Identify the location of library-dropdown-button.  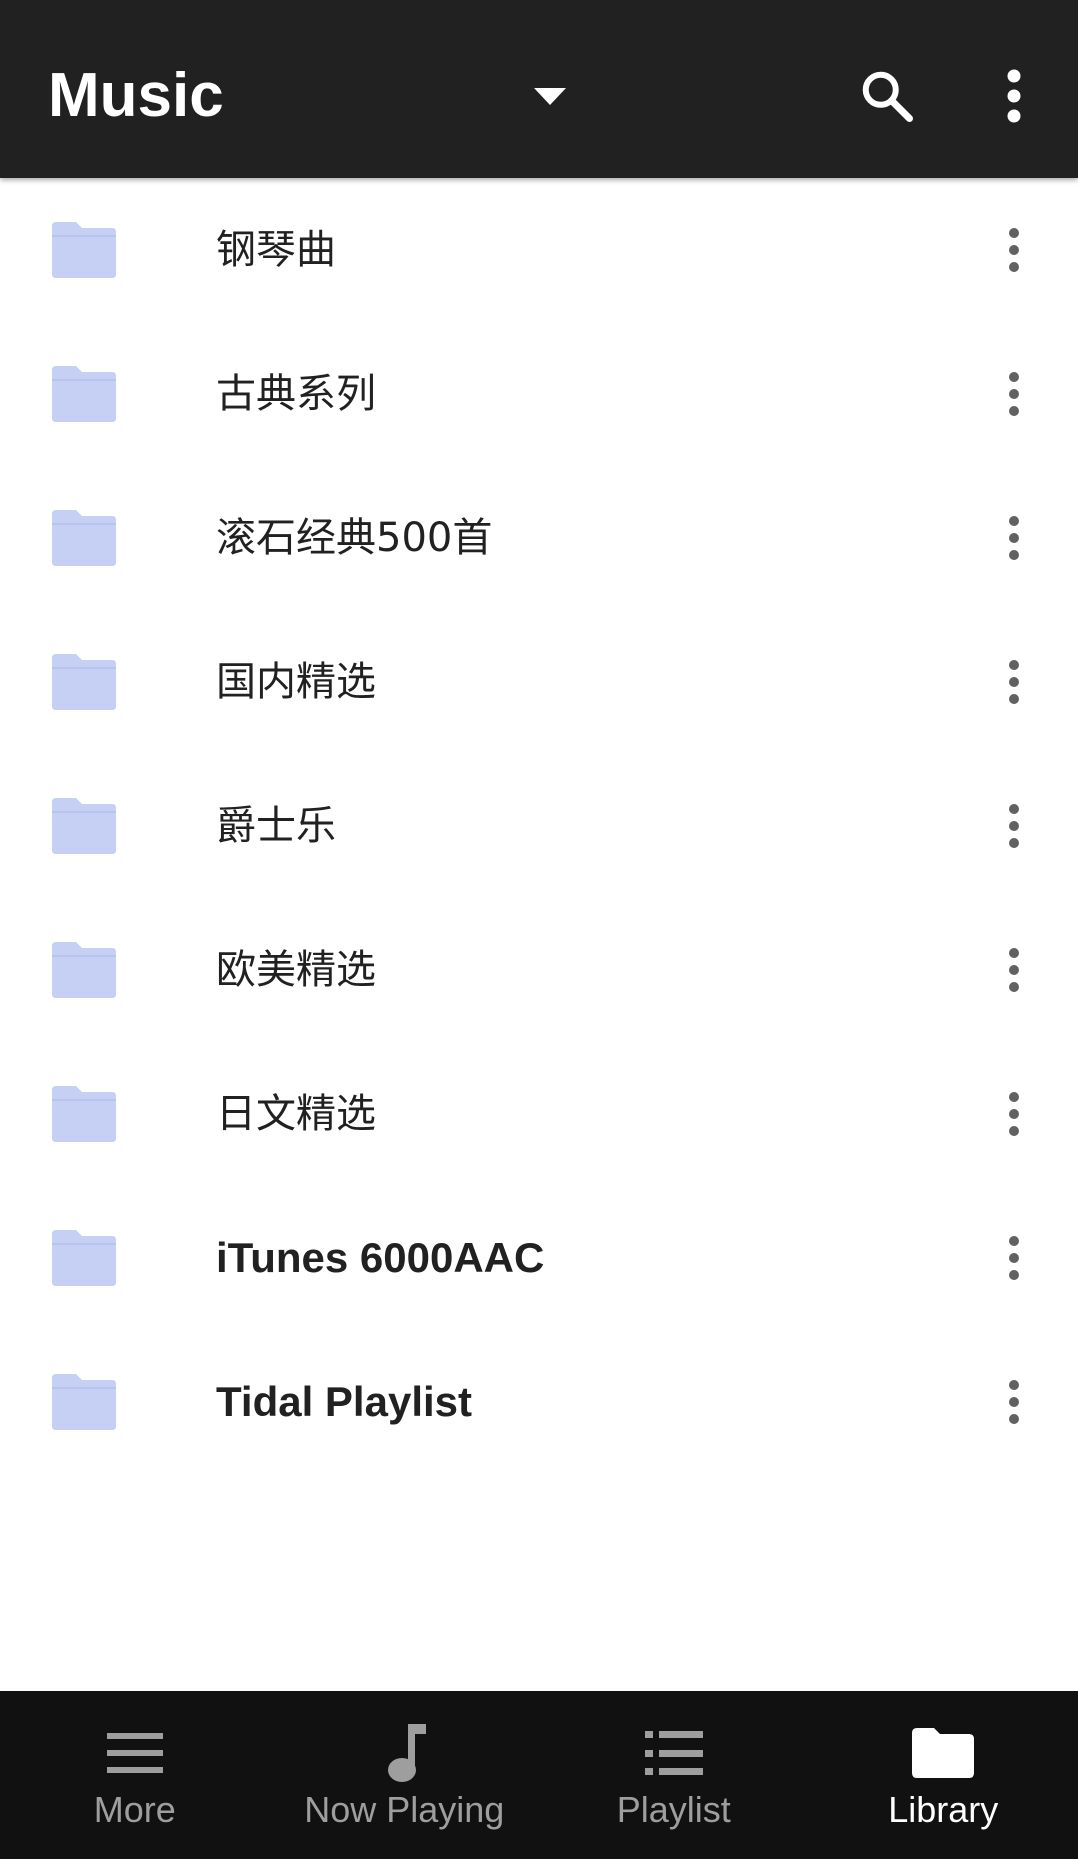
(550, 96).